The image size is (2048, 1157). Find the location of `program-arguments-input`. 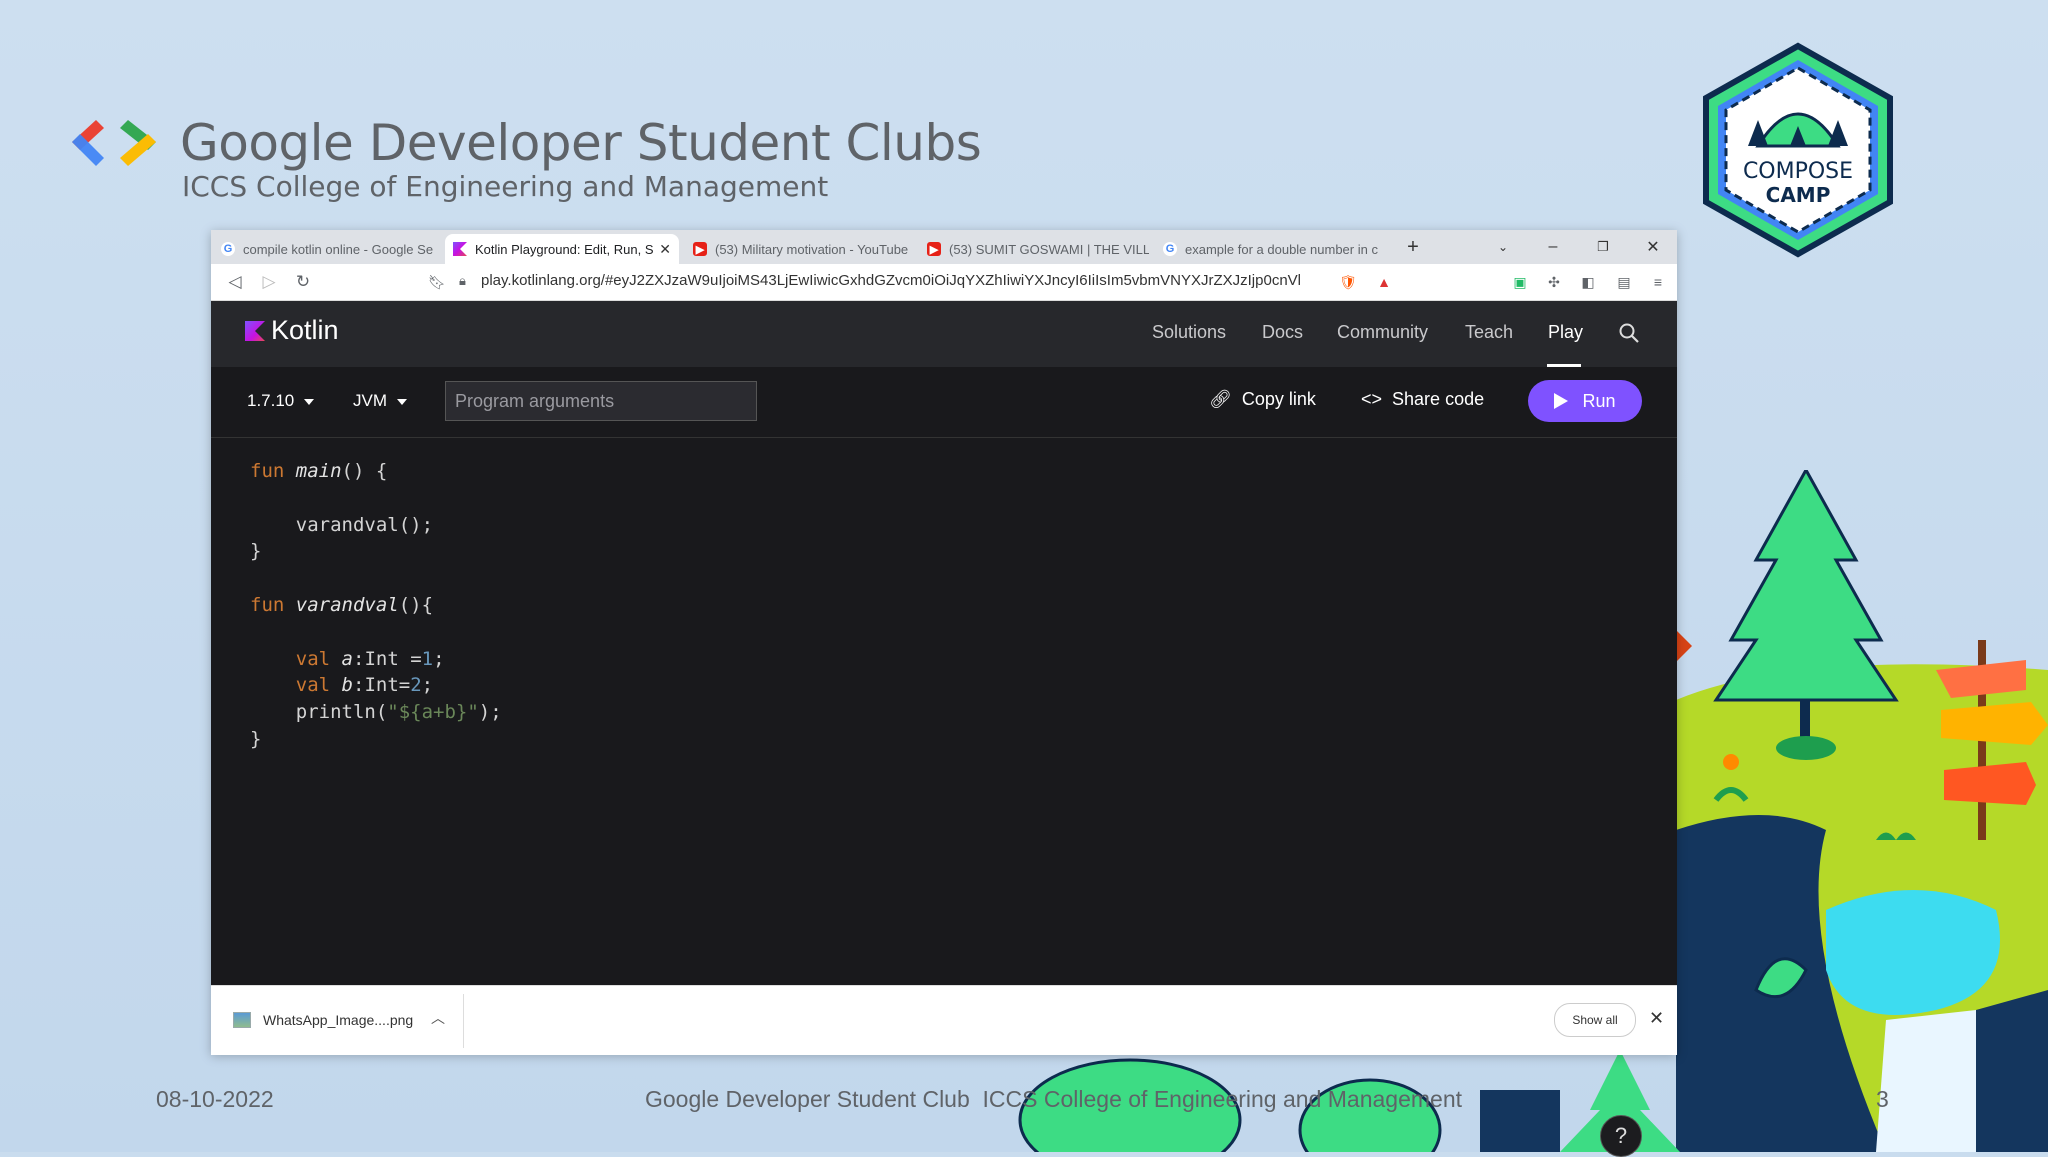

program-arguments-input is located at coordinates (601, 401).